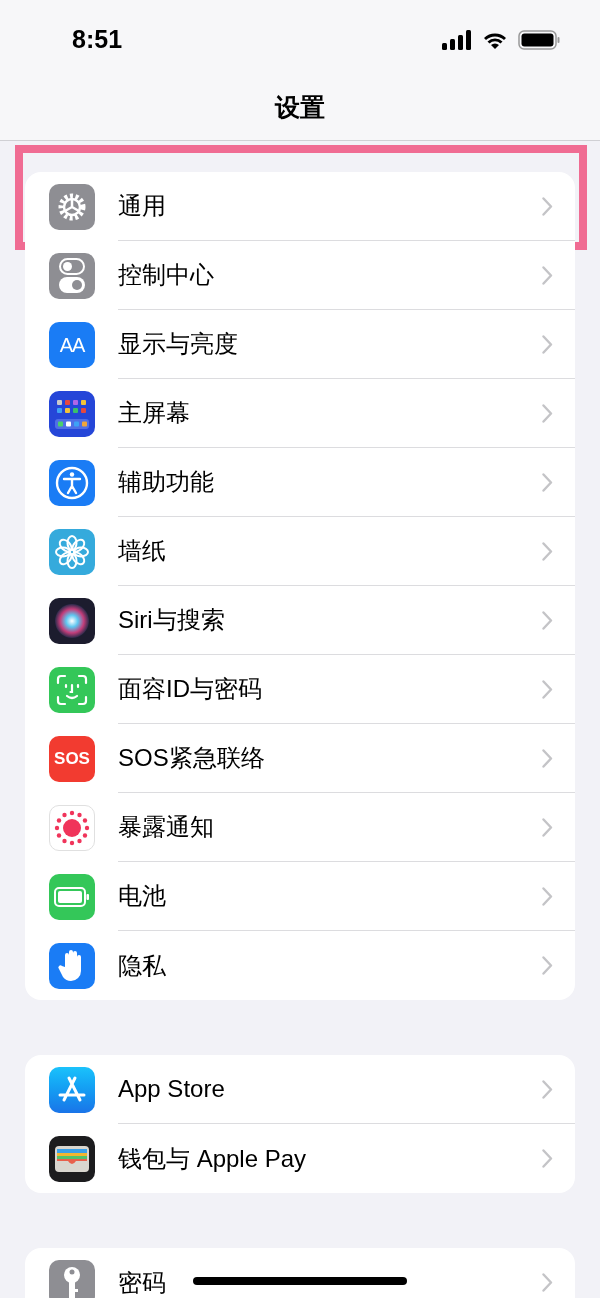  Describe the element at coordinates (300, 965) in the screenshot. I see `settings-row: 隐私` at that location.